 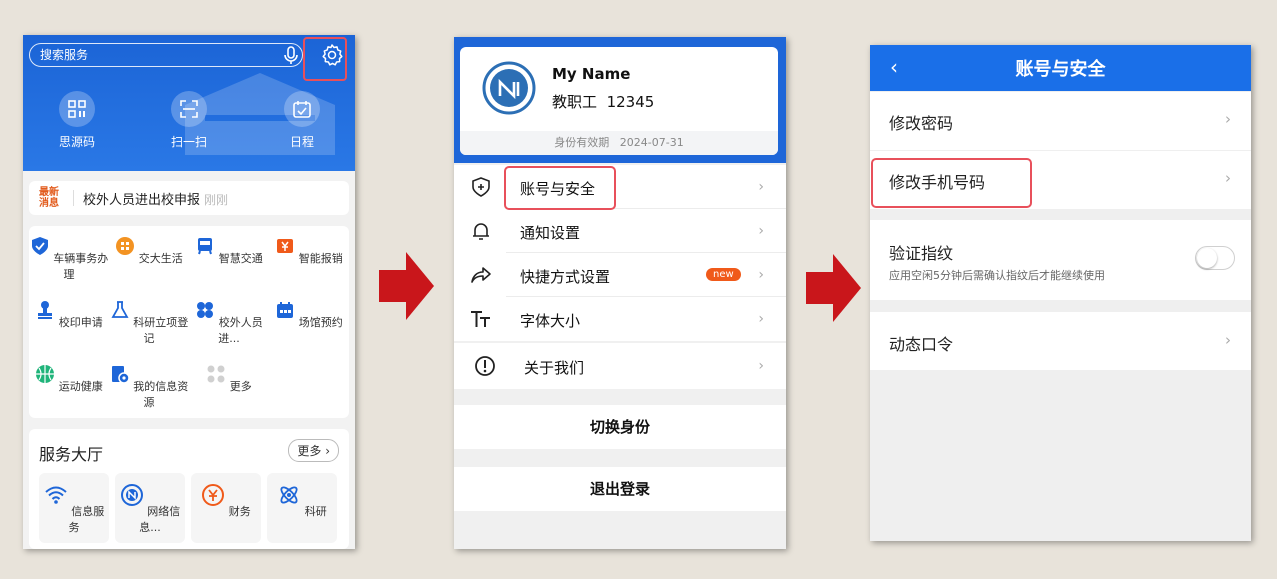 What do you see at coordinates (620, 427) in the screenshot?
I see `switch-identity-button: 切换身份` at bounding box center [620, 427].